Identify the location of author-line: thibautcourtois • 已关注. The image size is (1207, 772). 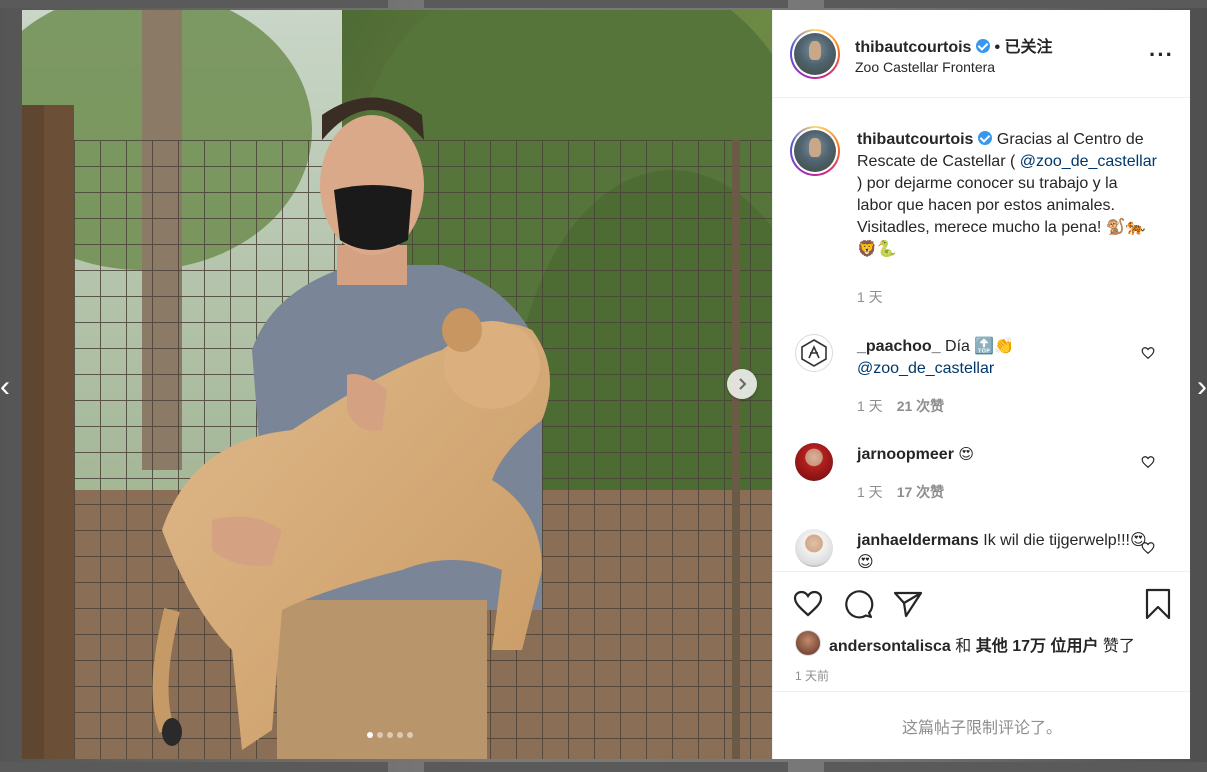
(954, 45).